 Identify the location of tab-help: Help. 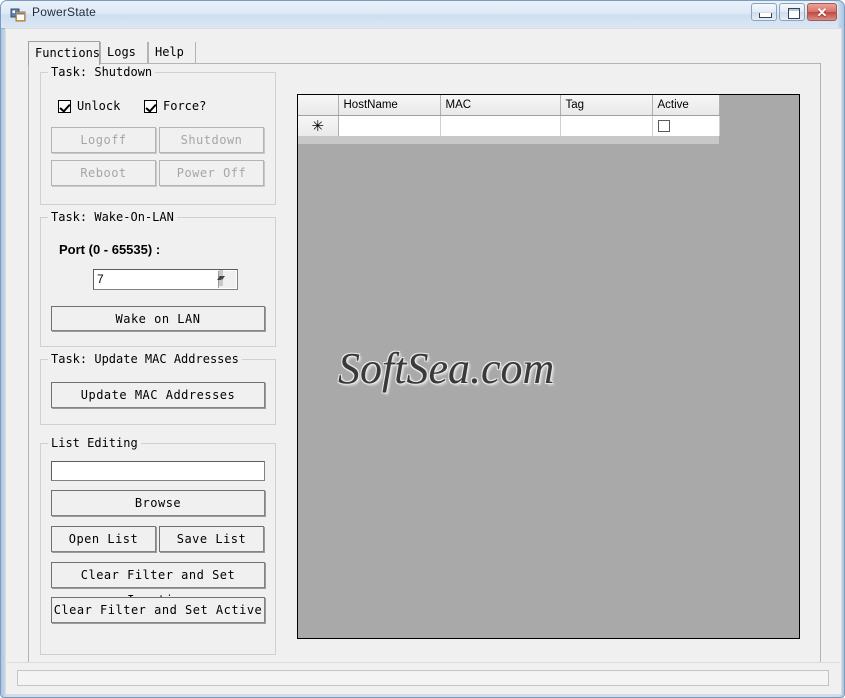
(172, 53).